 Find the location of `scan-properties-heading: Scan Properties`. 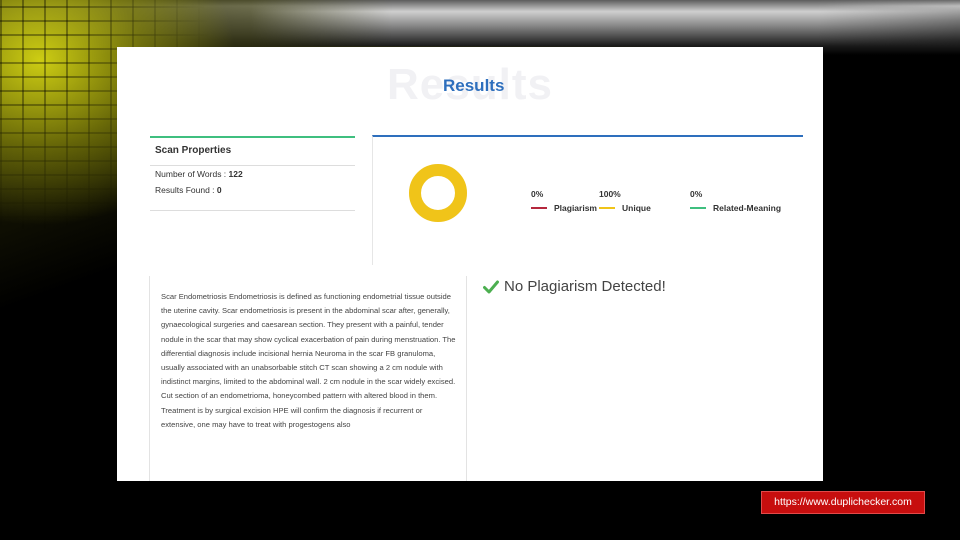

scan-properties-heading: Scan Properties is located at coordinates (252, 152).